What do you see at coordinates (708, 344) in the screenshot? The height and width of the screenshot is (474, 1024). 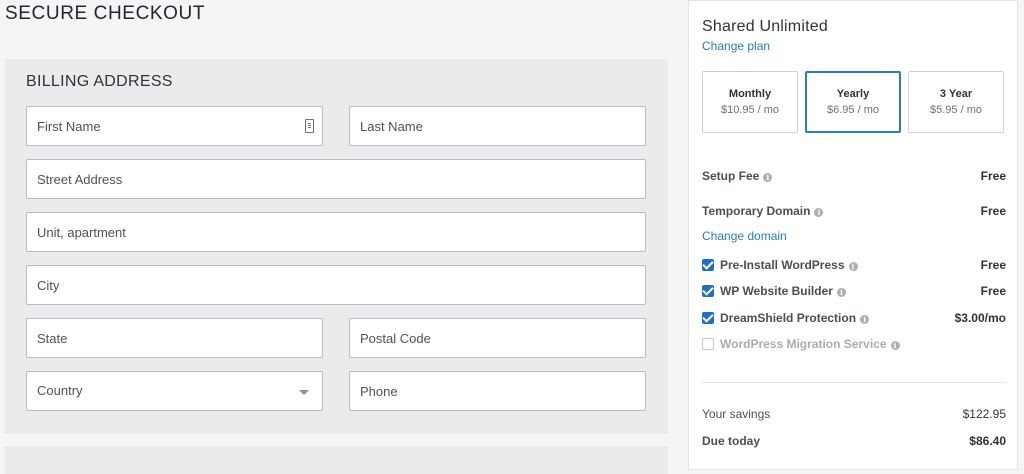 I see `checkbox-unchecked` at bounding box center [708, 344].